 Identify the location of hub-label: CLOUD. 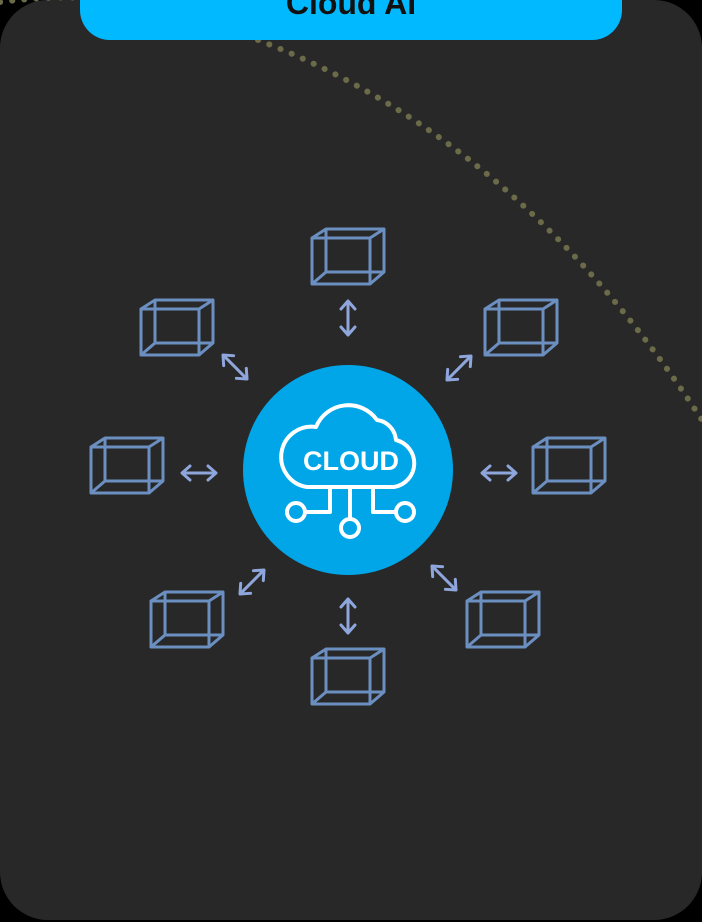
(351, 461).